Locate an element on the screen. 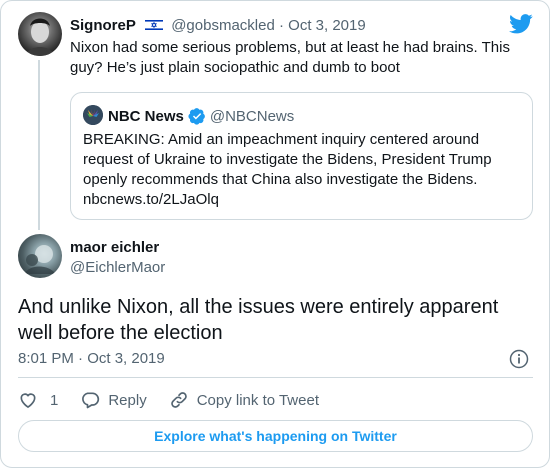 This screenshot has height=468, width=550. copy-link-label: Copy link to Tweet is located at coordinates (257, 400).